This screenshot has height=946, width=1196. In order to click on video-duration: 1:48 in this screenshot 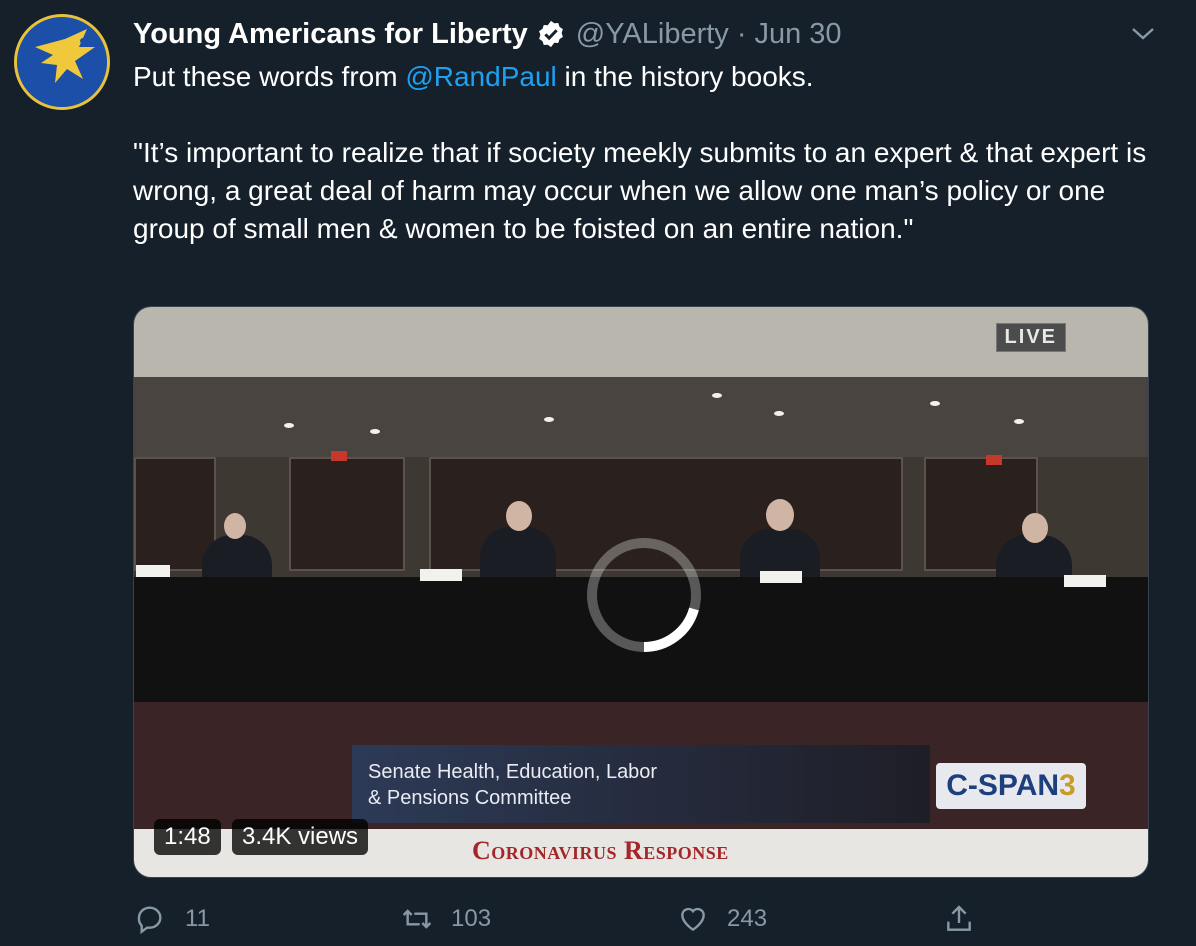, I will do `click(187, 837)`.